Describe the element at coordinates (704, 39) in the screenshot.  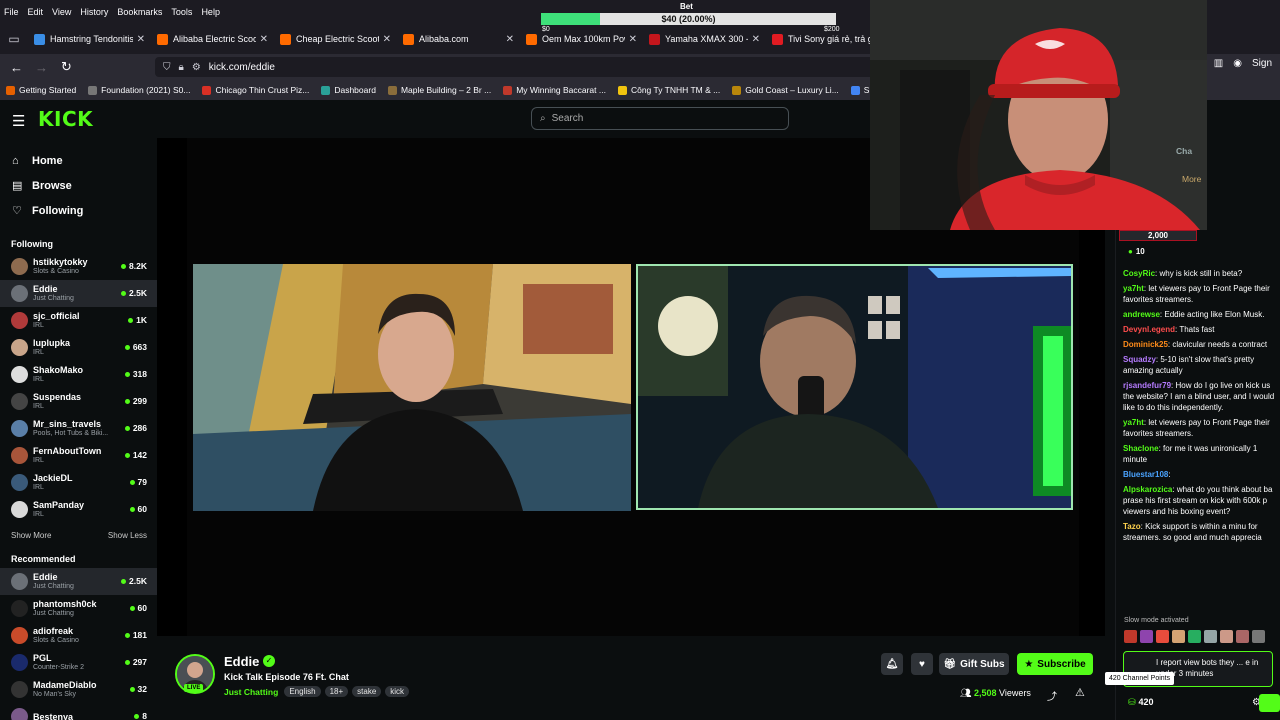
I see `browser-tab: Yamaha XMAX 300 - Th ✕` at that location.